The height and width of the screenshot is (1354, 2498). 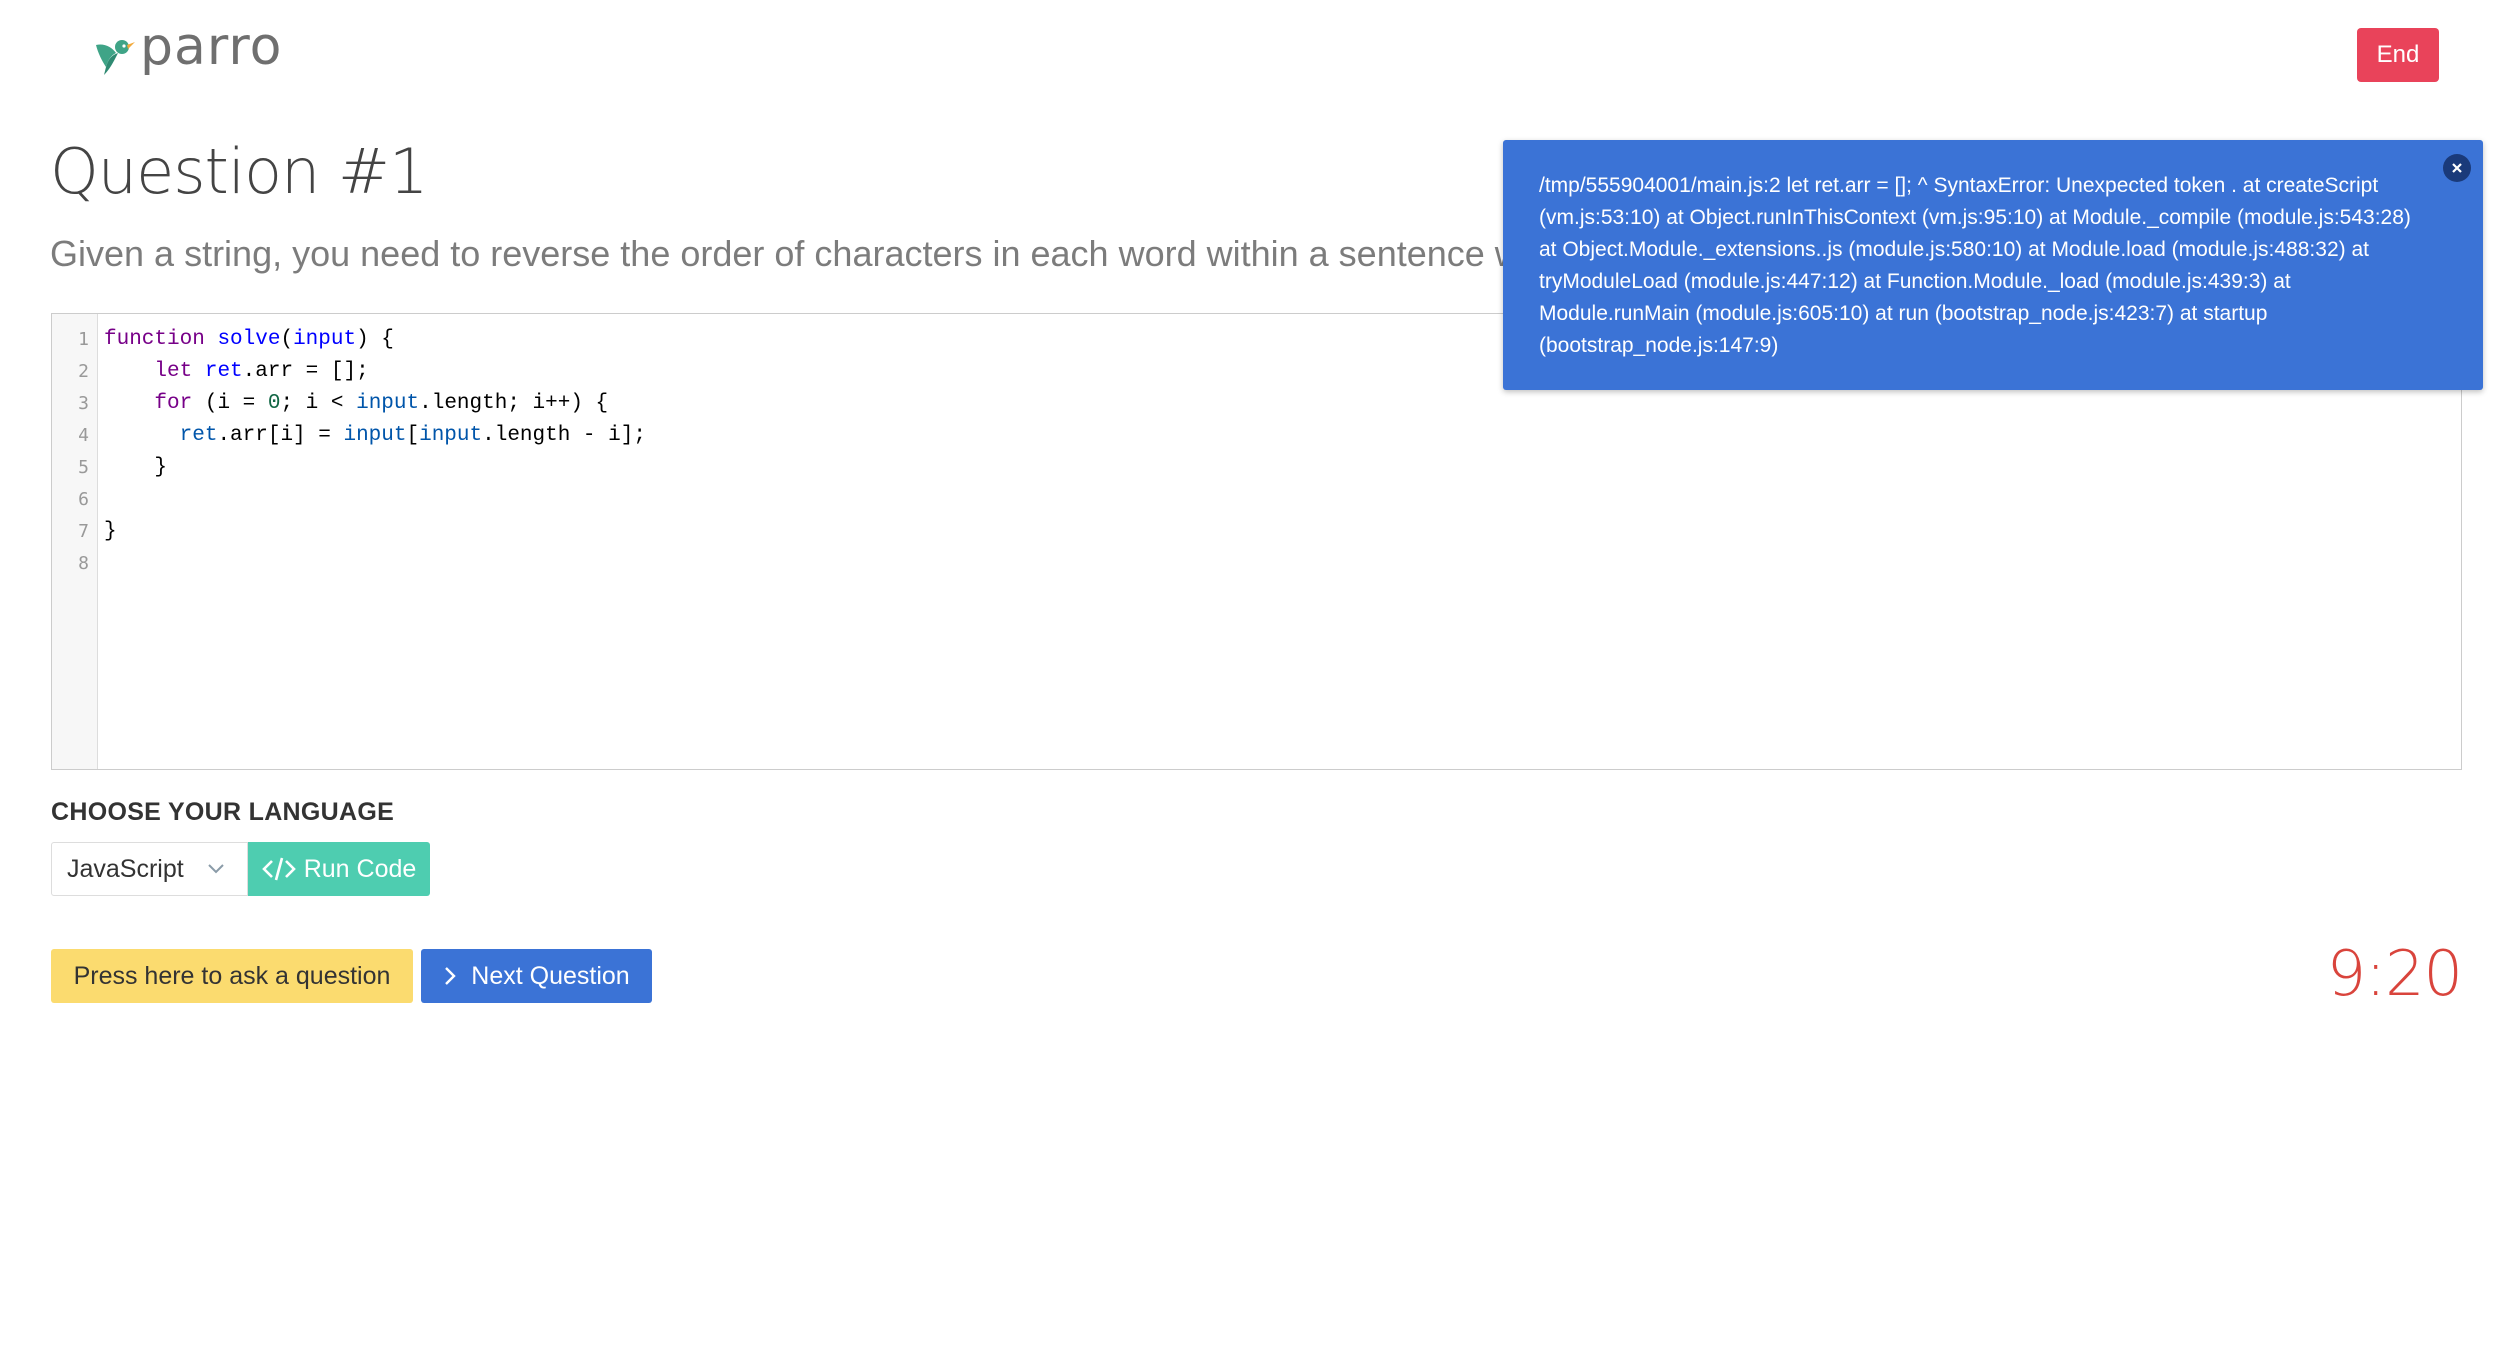 I want to click on language-label: CHOOSE YOUR LANGUAGE, so click(x=223, y=812).